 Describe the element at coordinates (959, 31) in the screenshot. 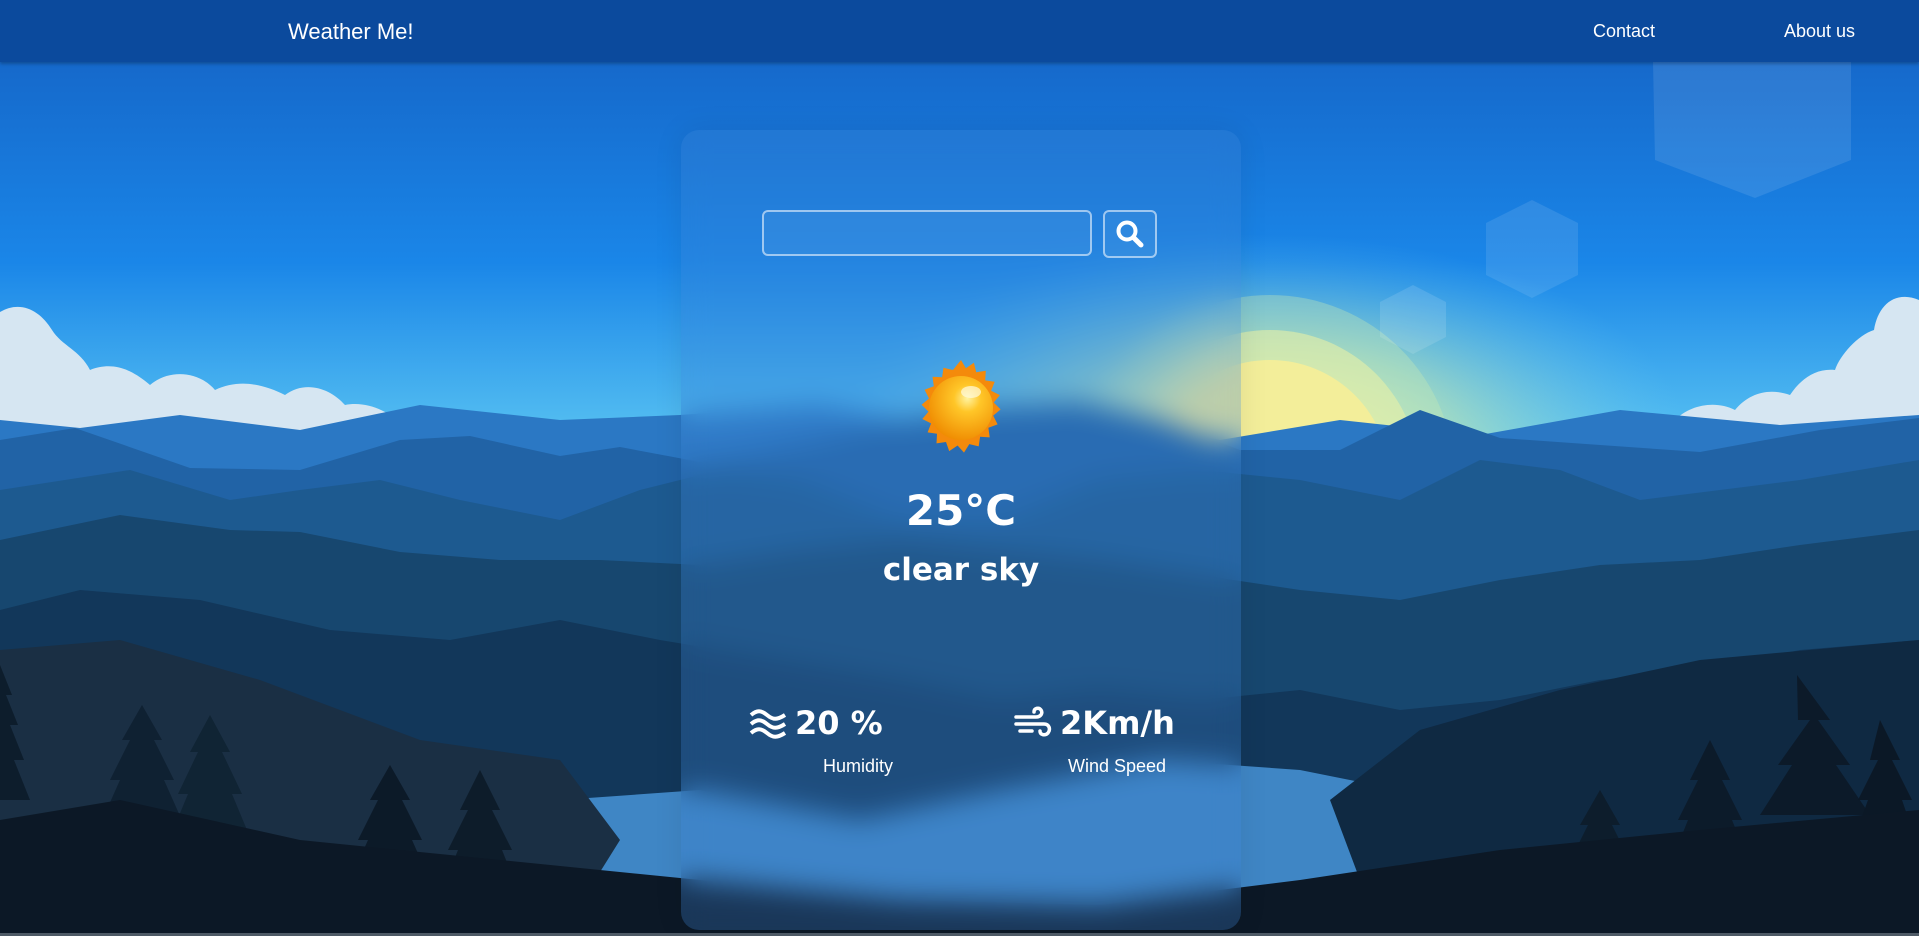

I see `top-navbar: Weather Me! Contact About us` at that location.